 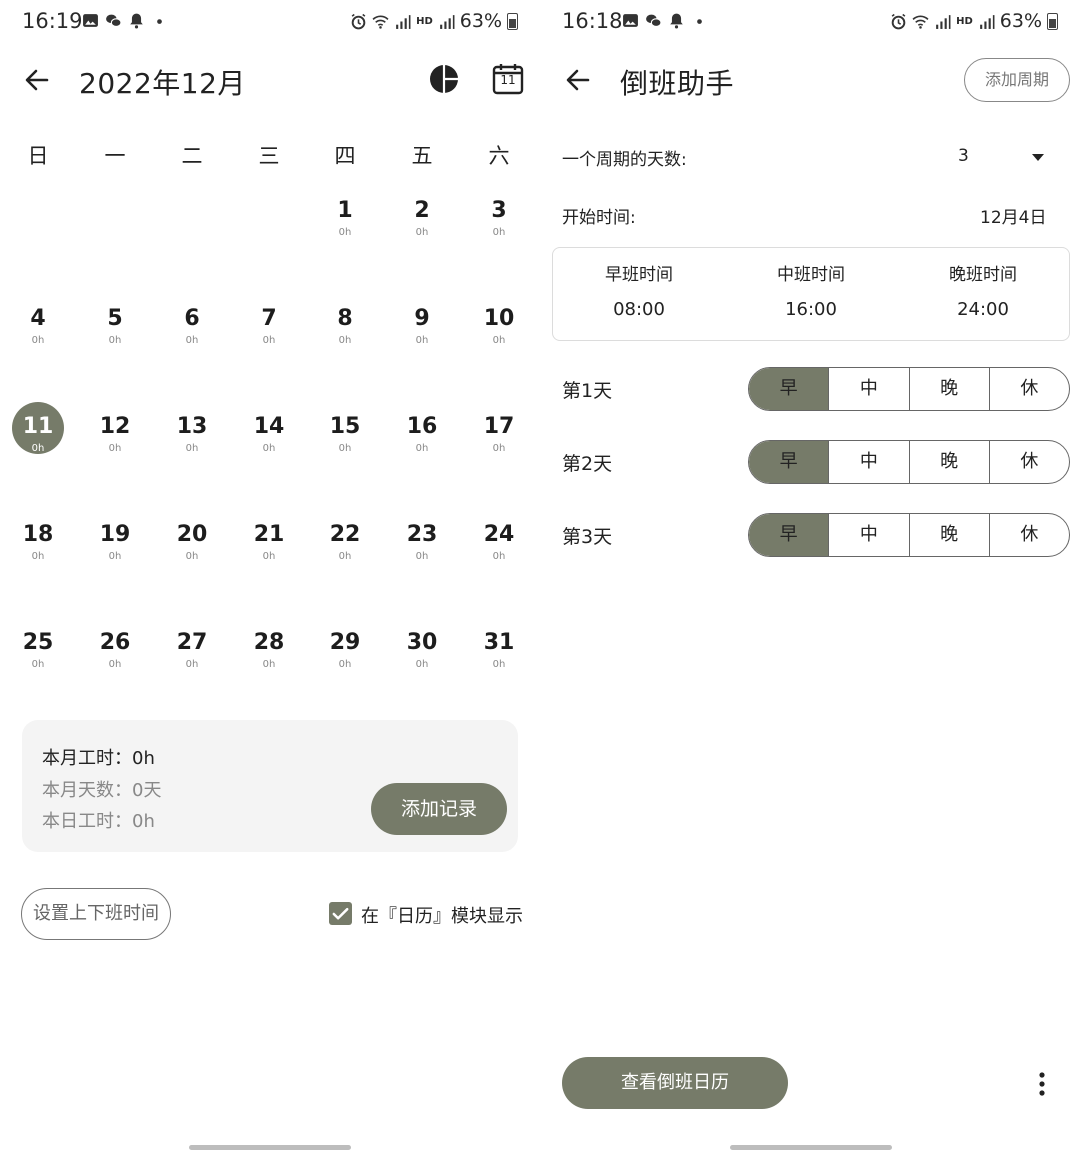 What do you see at coordinates (811, 290) in the screenshot?
I see `middle-shift: 中班时间 16:00` at bounding box center [811, 290].